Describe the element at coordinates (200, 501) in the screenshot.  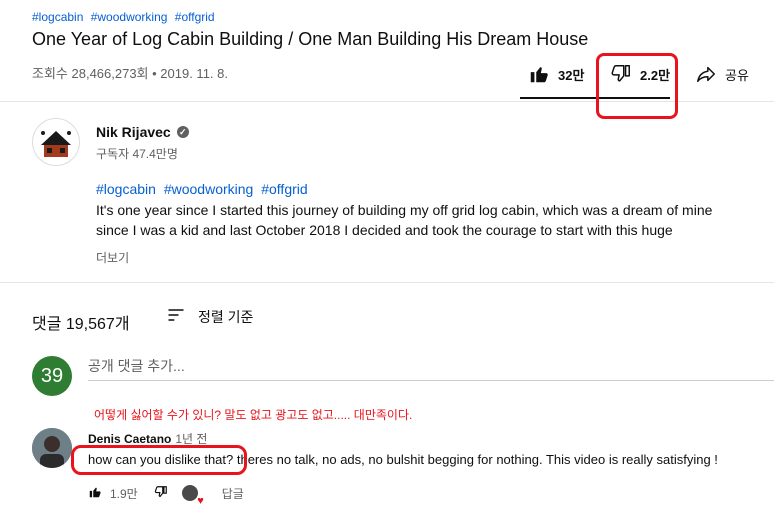
I see `heart-icon: ♥` at that location.